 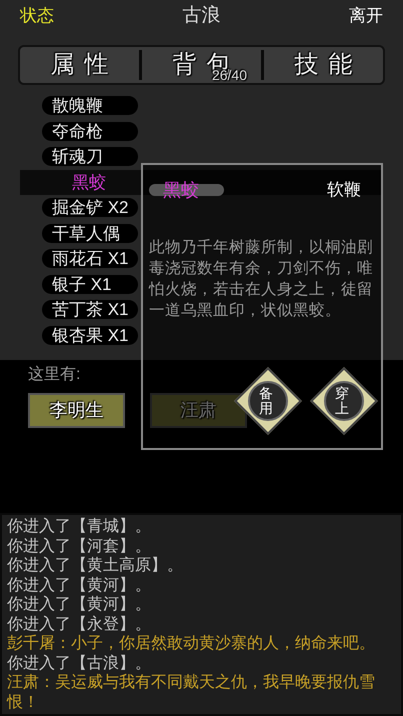 What do you see at coordinates (79, 546) in the screenshot?
I see `log-line: 你进入了【河套】。` at bounding box center [79, 546].